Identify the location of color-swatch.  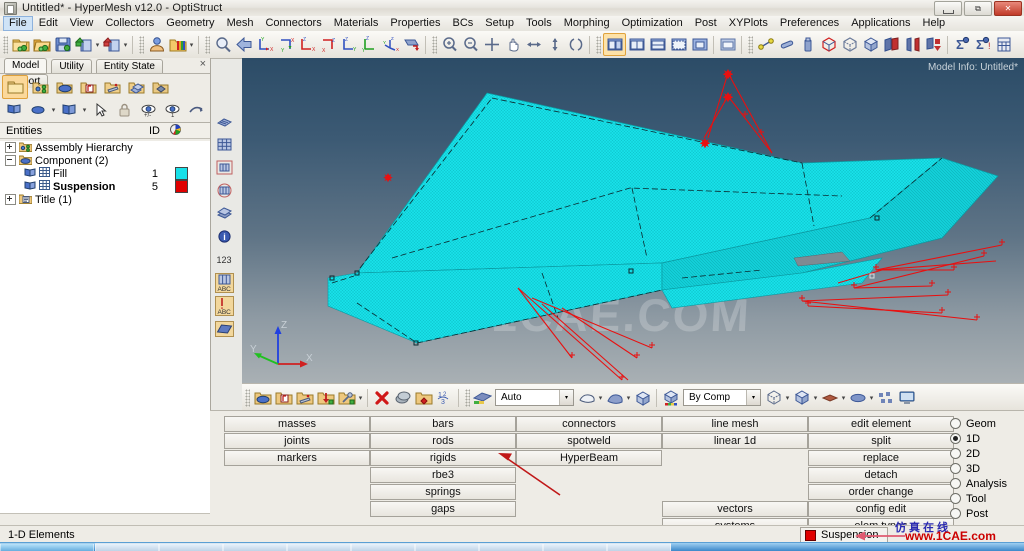
(181, 186).